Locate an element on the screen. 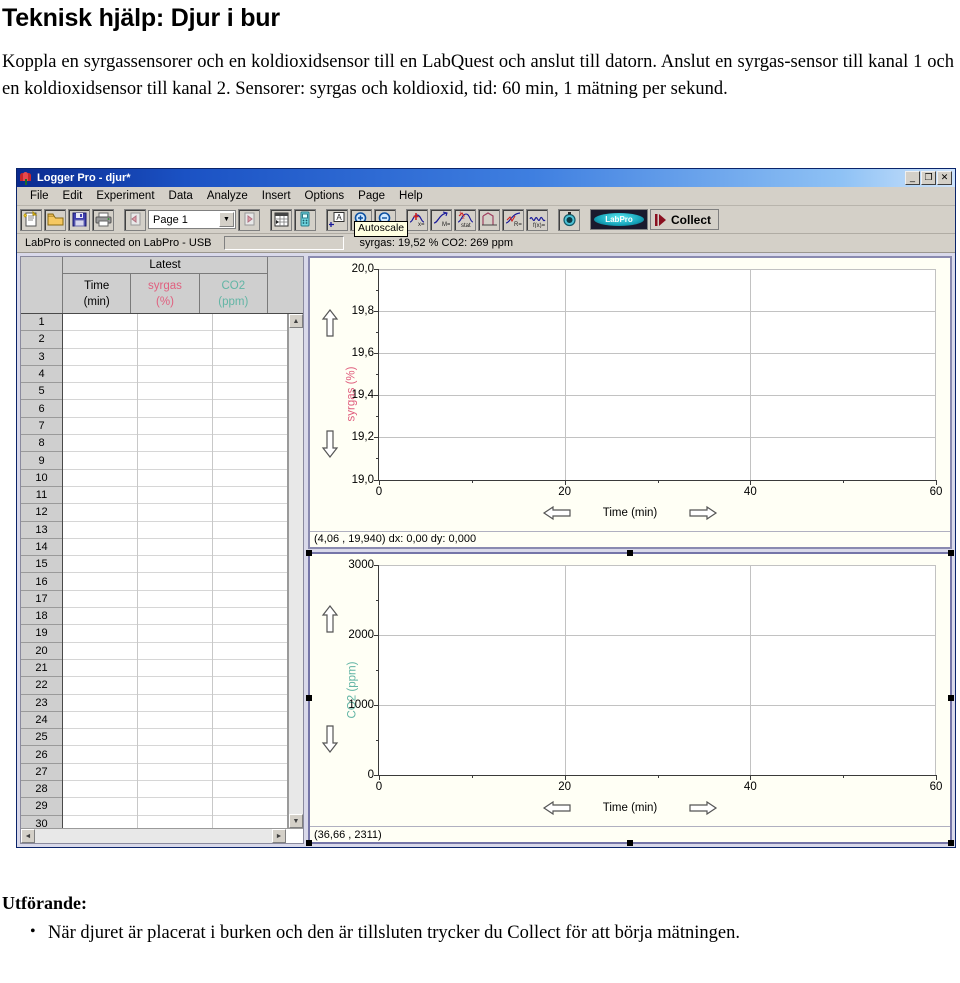 The image size is (960, 983). table-row-number: 2 is located at coordinates (41, 340).